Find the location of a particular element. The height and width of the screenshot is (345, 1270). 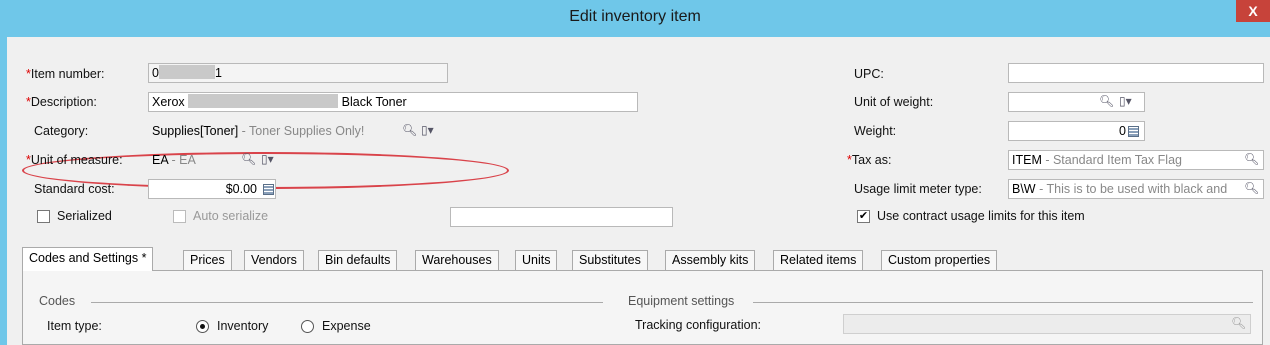

item-number-label: *Item number: is located at coordinates (65, 74).